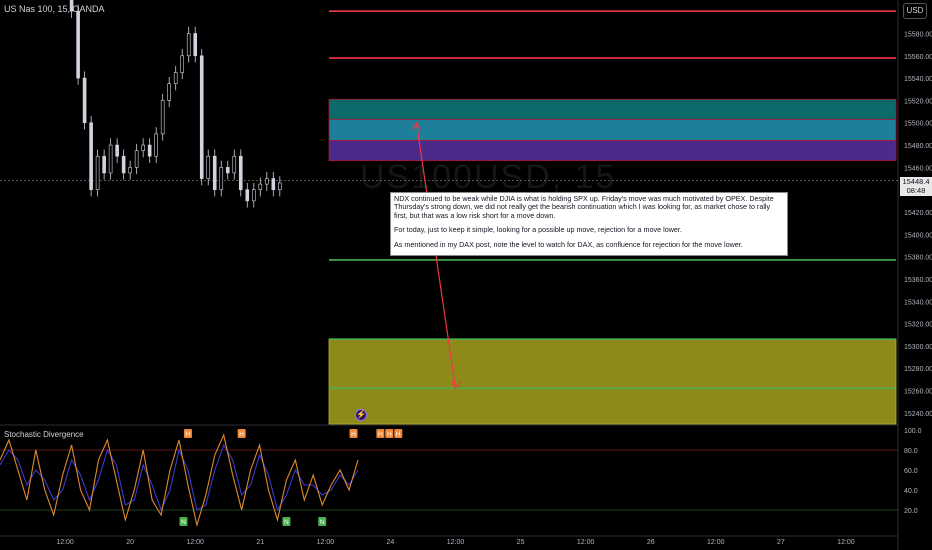  I want to click on time-tick-label: 24, so click(391, 542).